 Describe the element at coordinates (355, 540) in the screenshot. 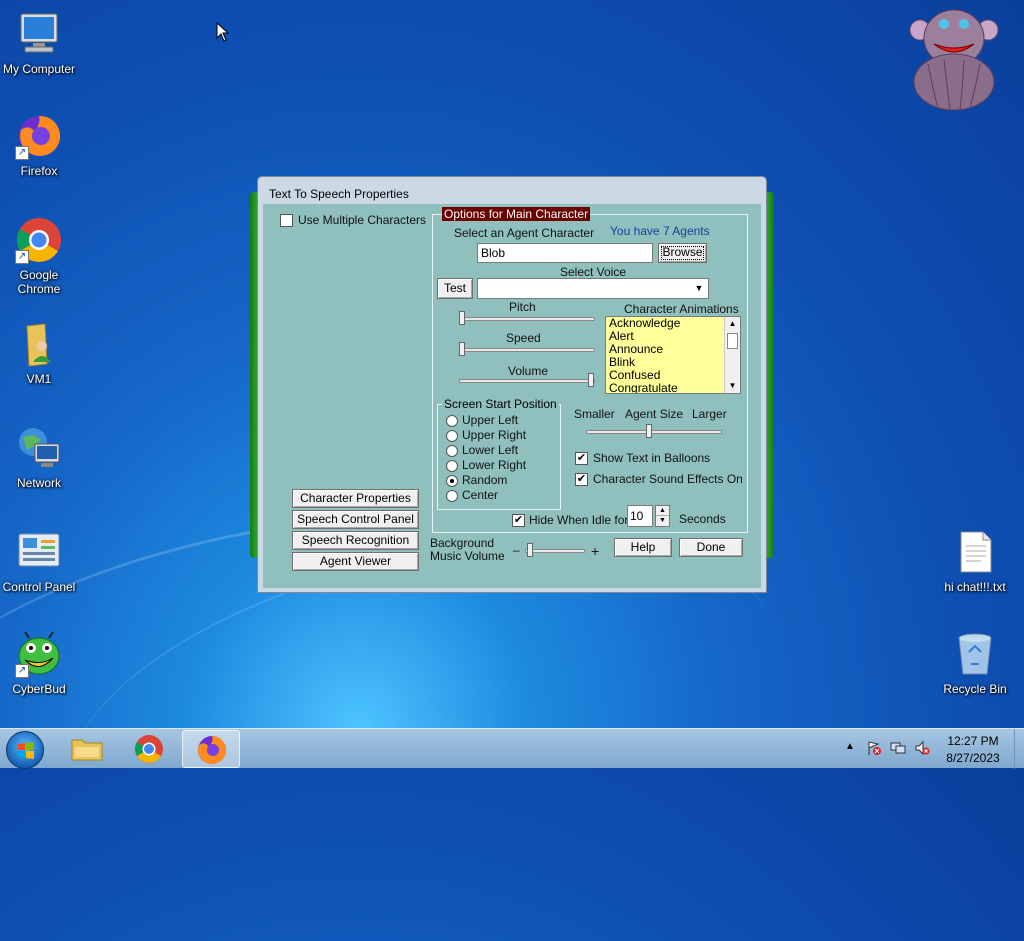

I see `speech-recognition-button: Speech Recognition` at that location.